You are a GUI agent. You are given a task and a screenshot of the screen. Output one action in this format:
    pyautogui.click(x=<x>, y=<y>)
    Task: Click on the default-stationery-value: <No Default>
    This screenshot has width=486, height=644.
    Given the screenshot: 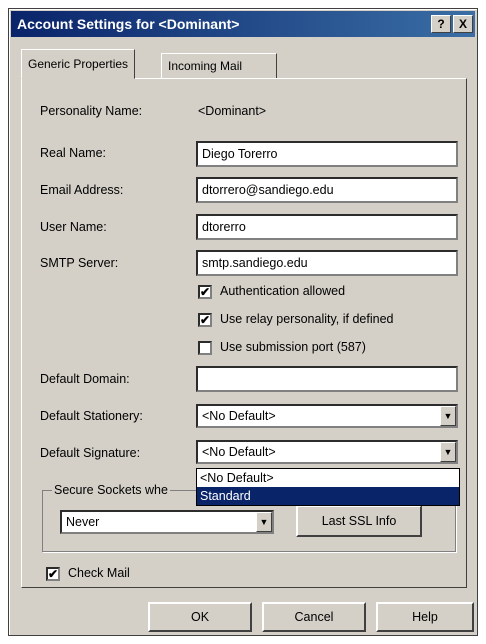 What is the action you would take?
    pyautogui.click(x=239, y=416)
    